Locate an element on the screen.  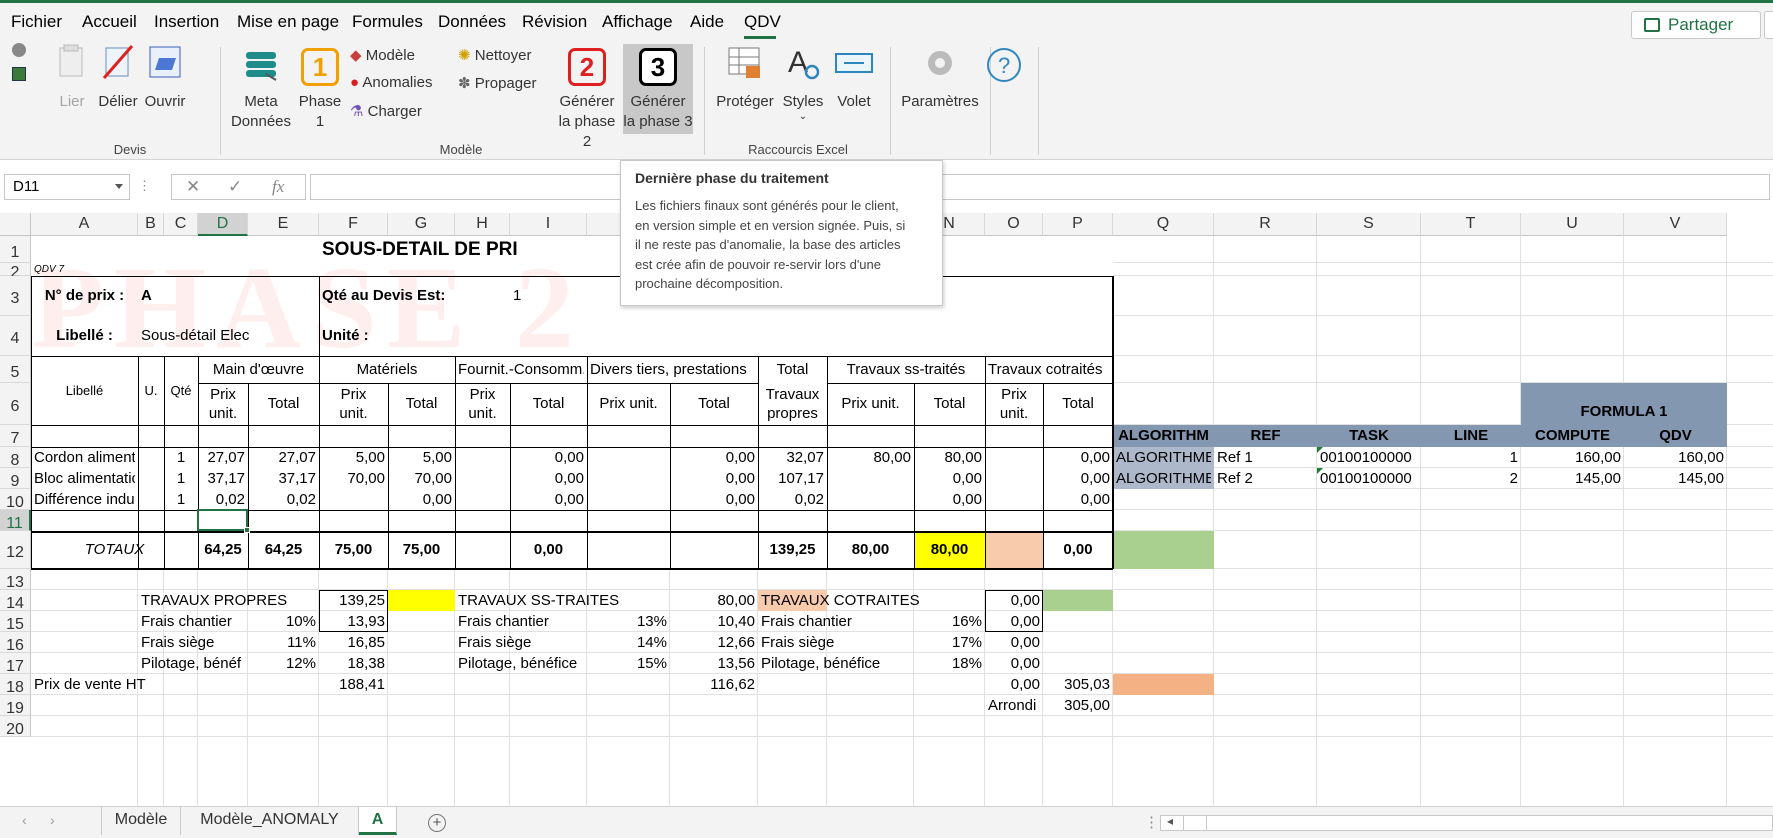
totaux-four-total: 0,00 is located at coordinates (548, 550).